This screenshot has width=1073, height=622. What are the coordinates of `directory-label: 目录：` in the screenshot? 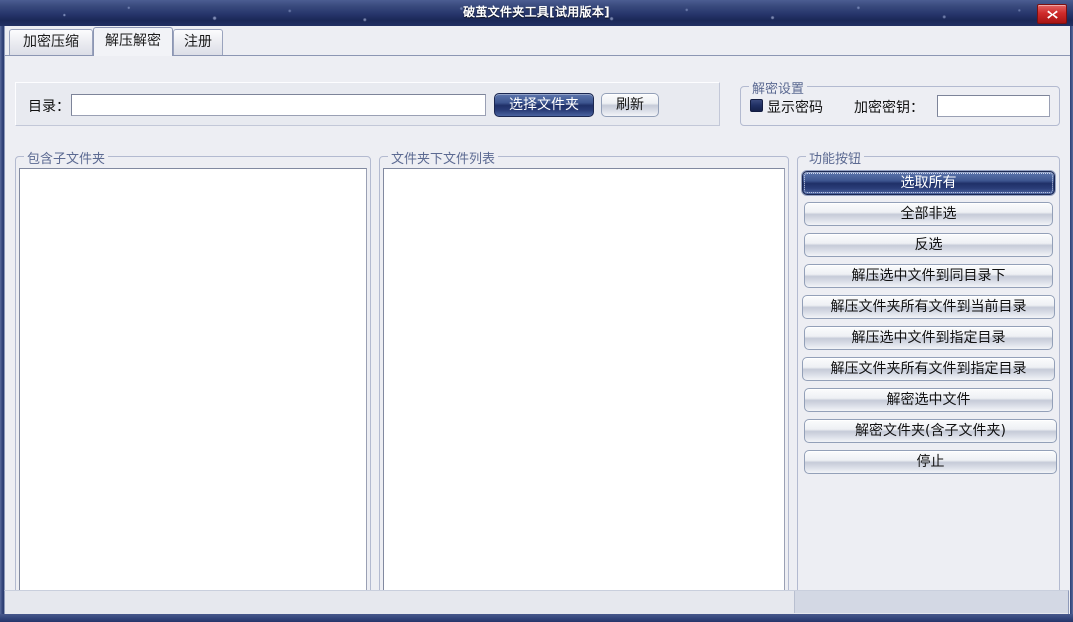 It's located at (49, 107).